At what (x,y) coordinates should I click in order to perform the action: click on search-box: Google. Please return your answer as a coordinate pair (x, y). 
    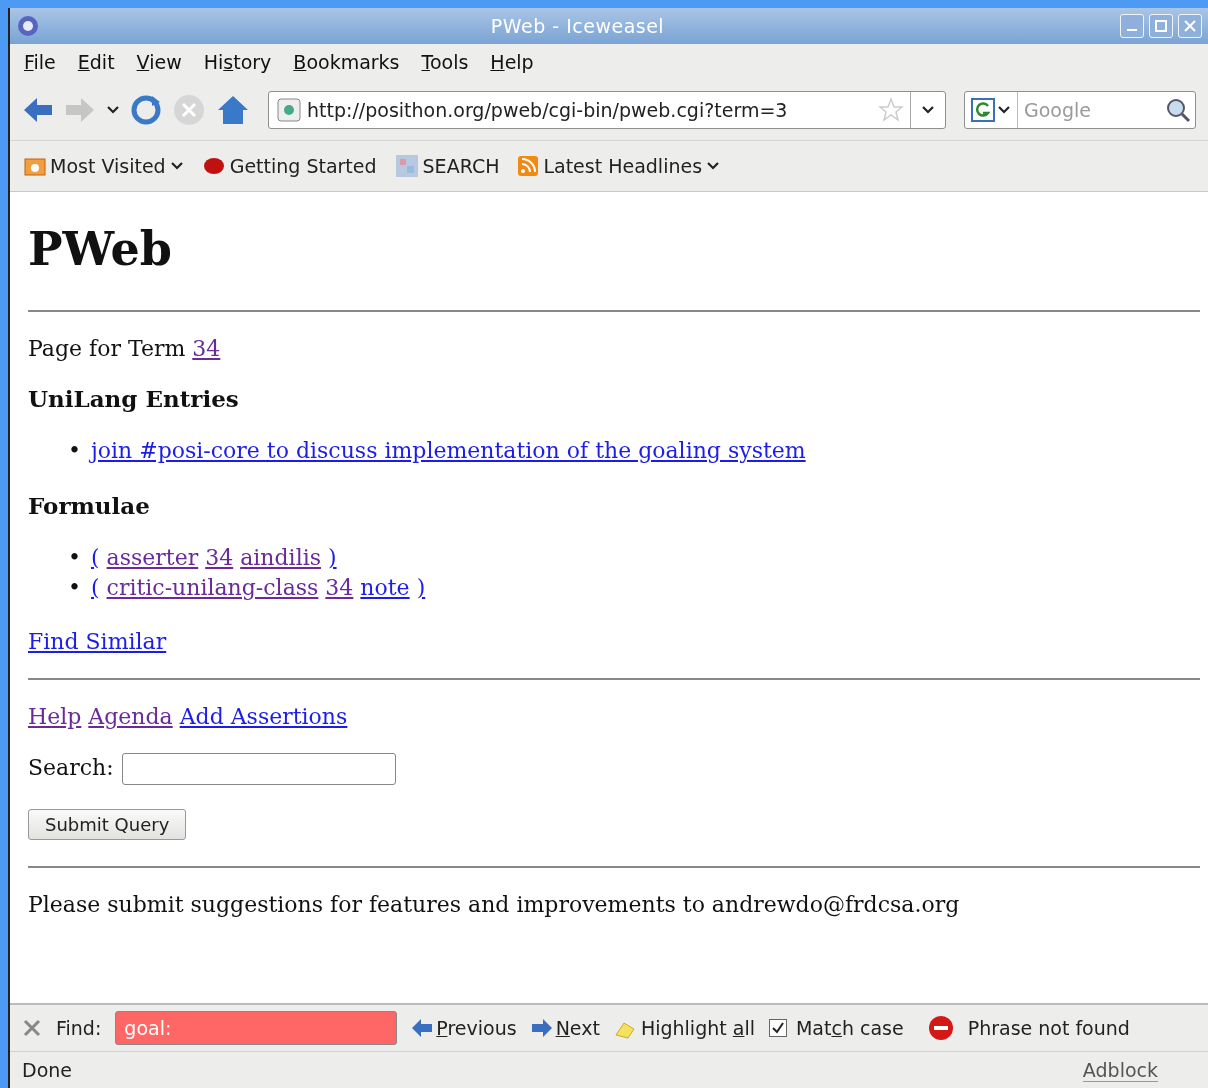
    Looking at the image, I should click on (1080, 110).